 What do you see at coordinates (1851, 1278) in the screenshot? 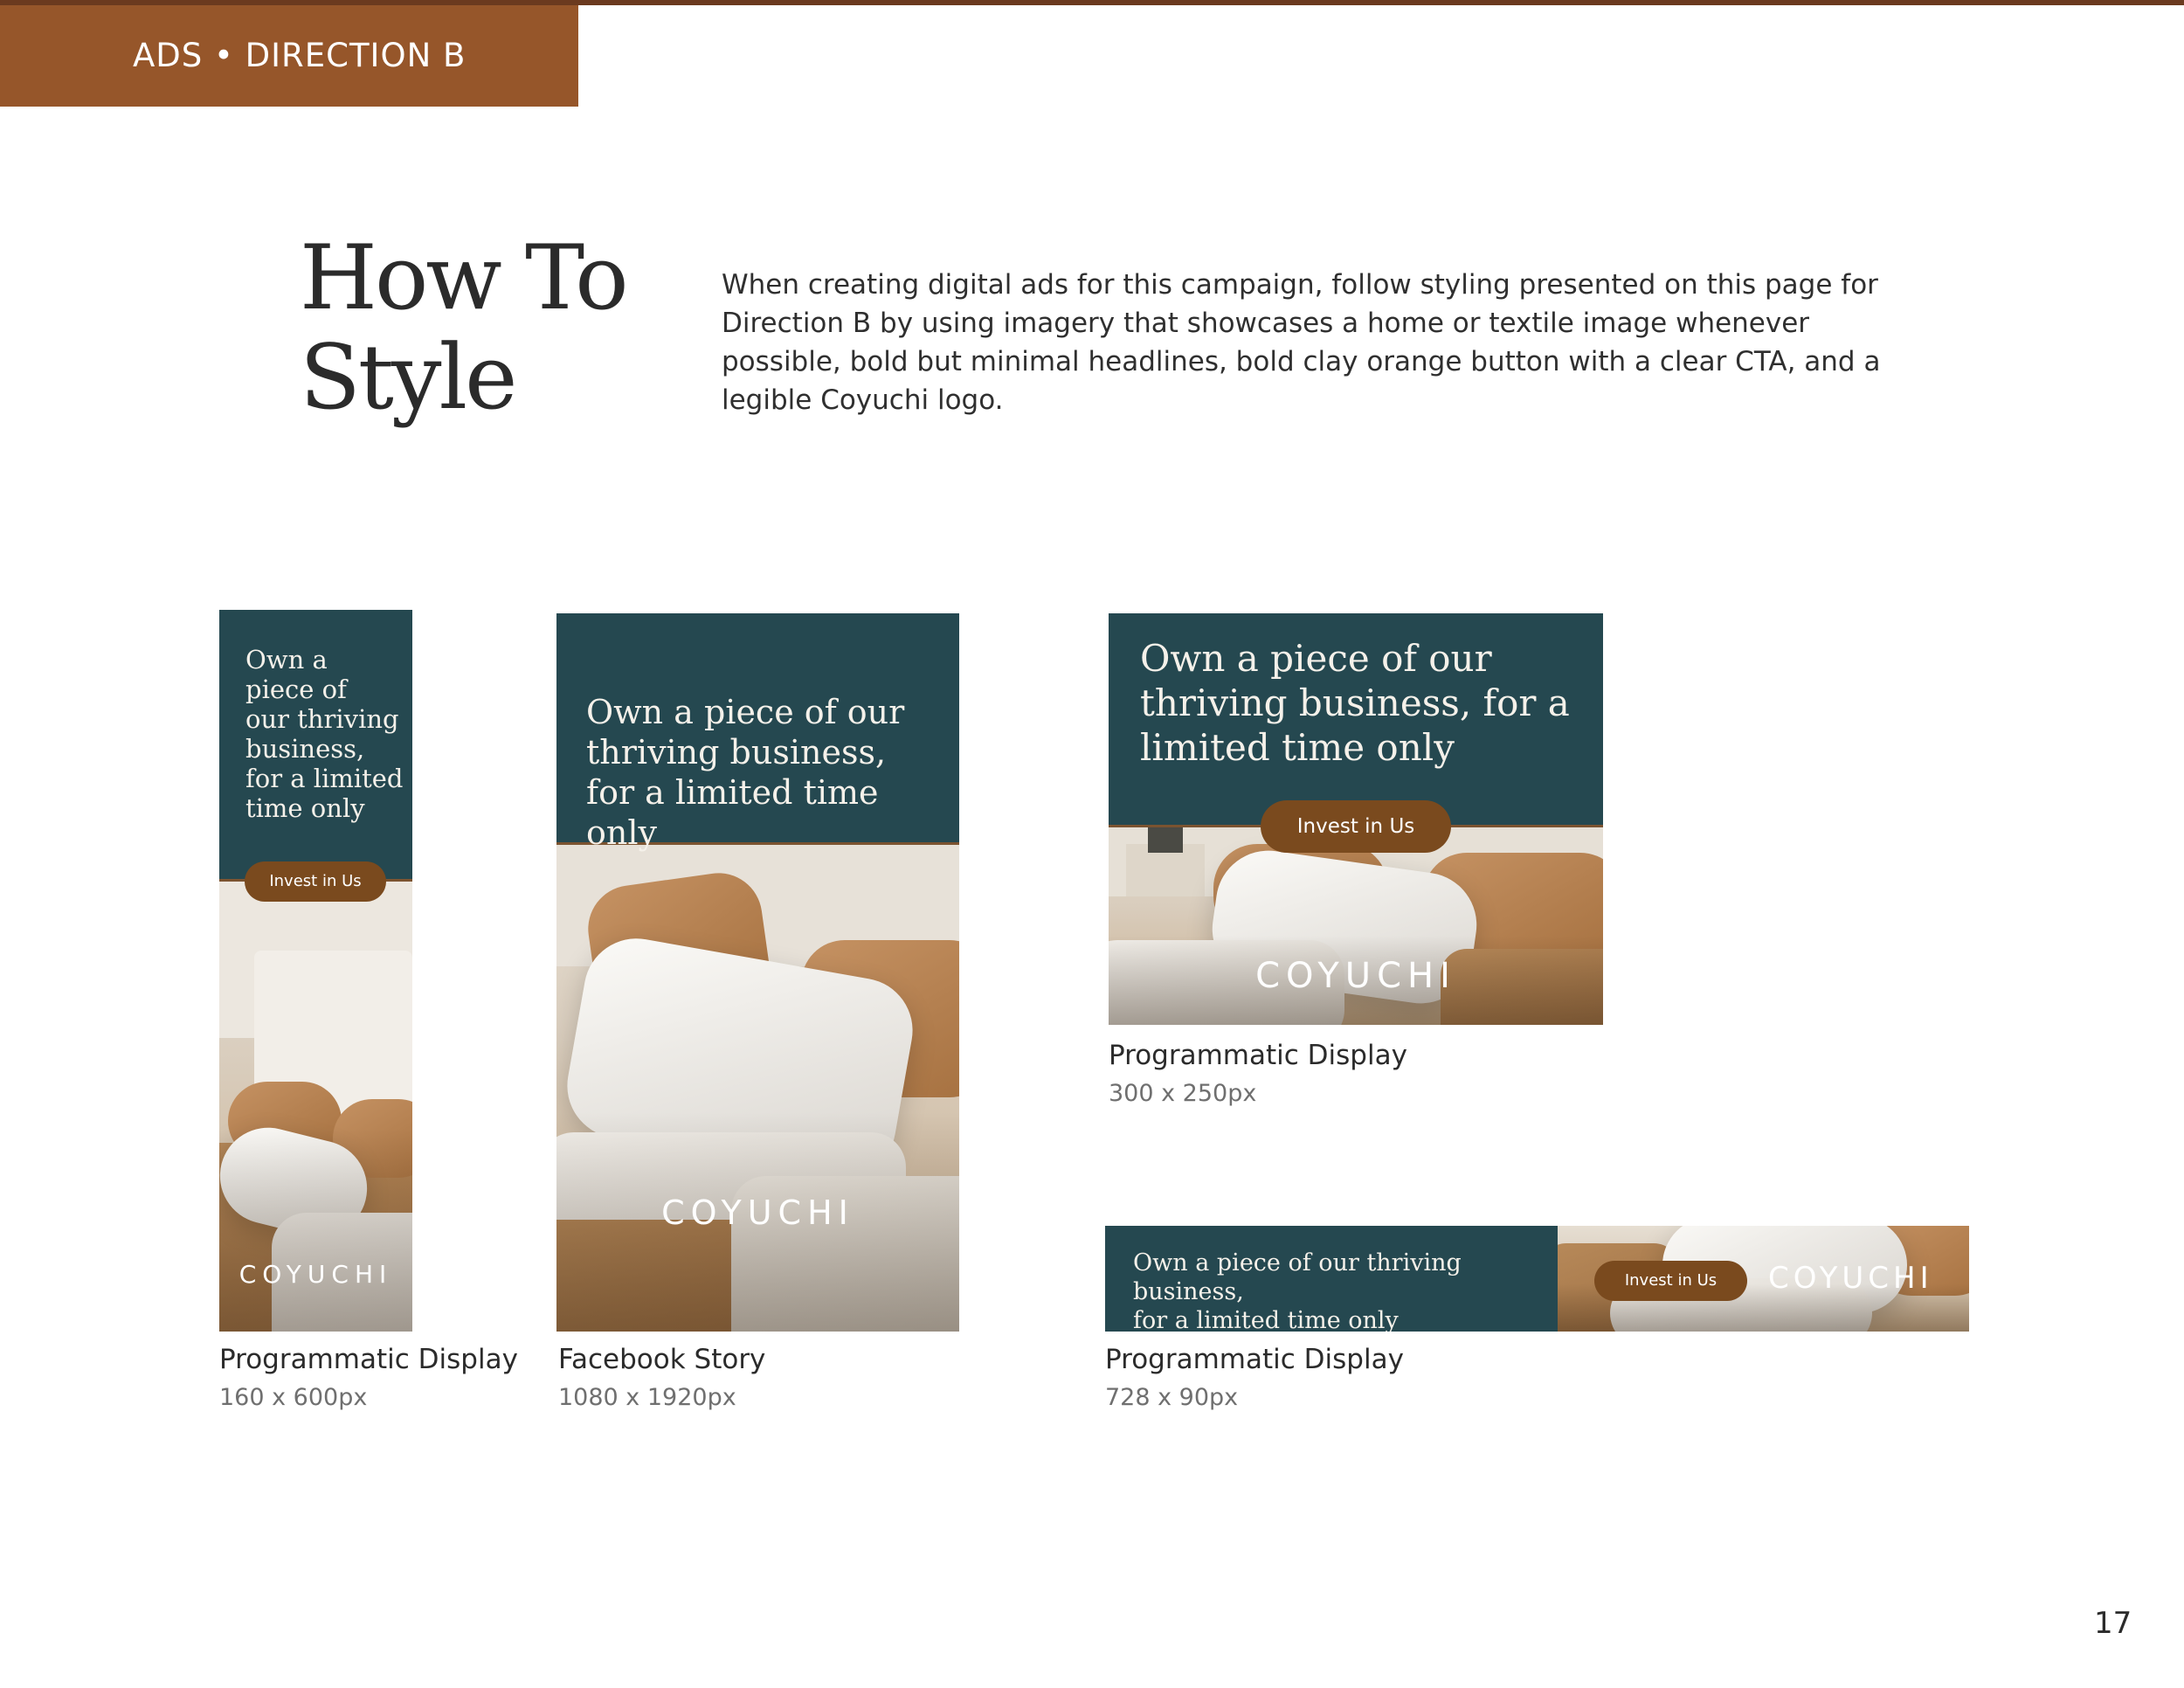
I see `ad-leaderboard-logo: COYUCHI` at bounding box center [1851, 1278].